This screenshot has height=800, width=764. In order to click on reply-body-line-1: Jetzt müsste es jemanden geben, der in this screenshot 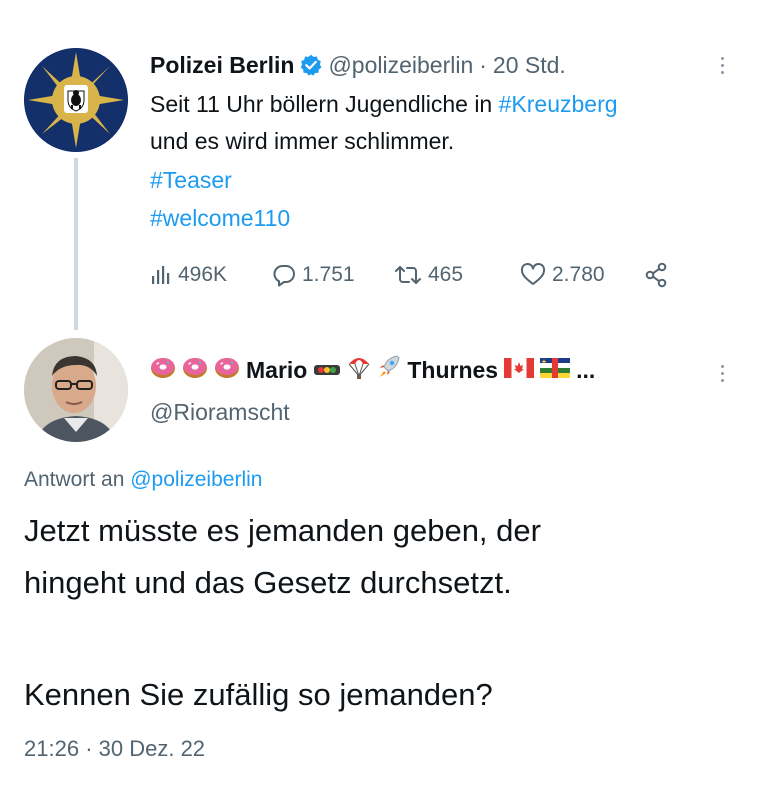, I will do `click(282, 530)`.